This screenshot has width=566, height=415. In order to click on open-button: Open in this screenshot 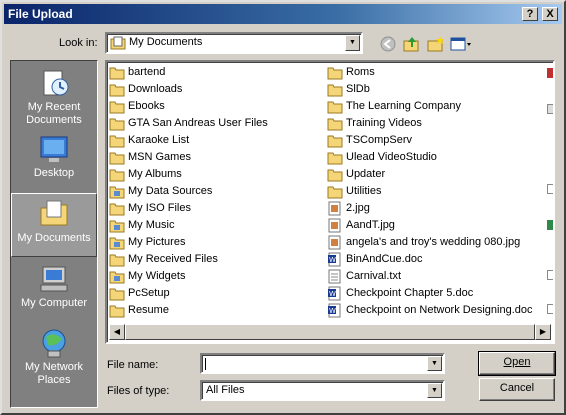, I will do `click(517, 363)`.